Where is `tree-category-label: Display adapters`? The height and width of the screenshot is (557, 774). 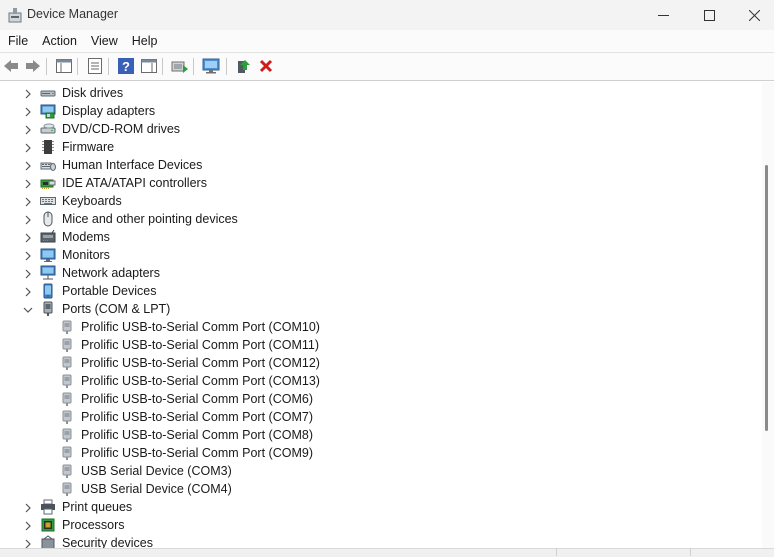
tree-category-label: Display adapters is located at coordinates (109, 111).